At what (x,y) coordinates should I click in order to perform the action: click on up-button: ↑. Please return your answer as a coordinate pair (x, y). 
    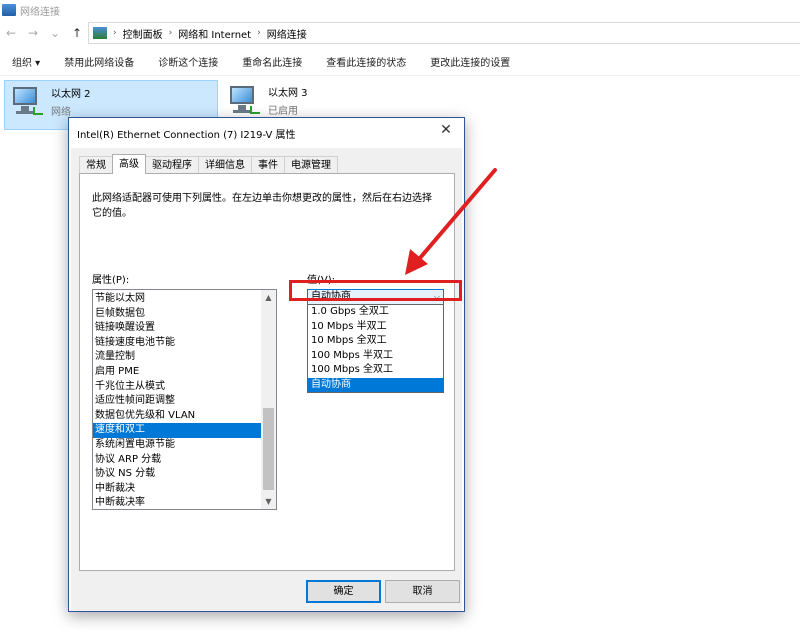
    Looking at the image, I should click on (77, 33).